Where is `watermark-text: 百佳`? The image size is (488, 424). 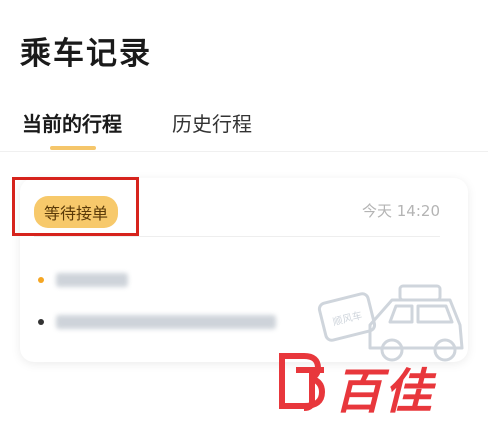 watermark-text: 百佳 is located at coordinates (384, 392).